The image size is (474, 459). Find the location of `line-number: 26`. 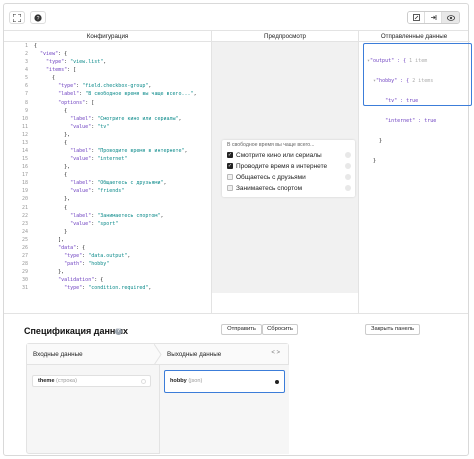

line-number: 26 is located at coordinates (24, 247).